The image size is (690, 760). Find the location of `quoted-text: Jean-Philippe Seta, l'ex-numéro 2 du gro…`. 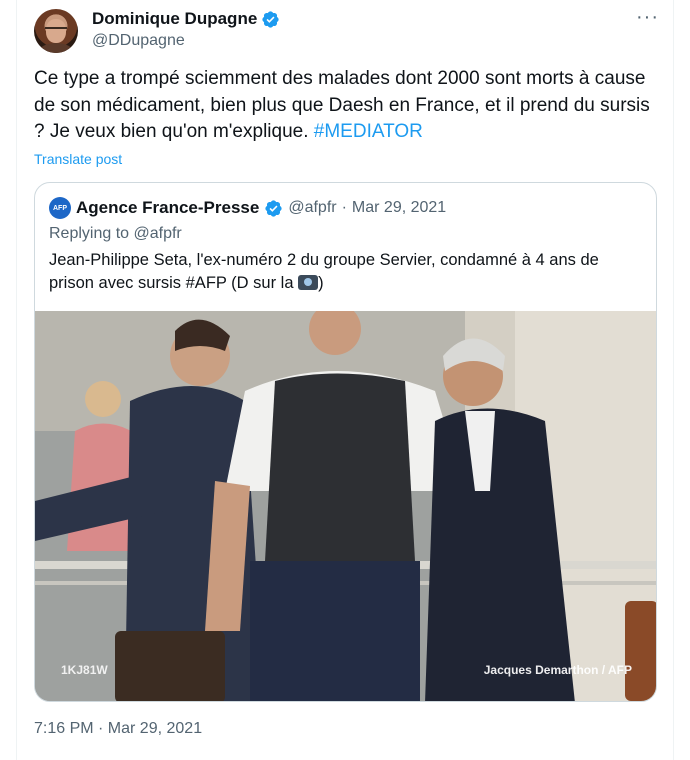

quoted-text: Jean-Philippe Seta, l'ex-numéro 2 du gro… is located at coordinates (344, 272).